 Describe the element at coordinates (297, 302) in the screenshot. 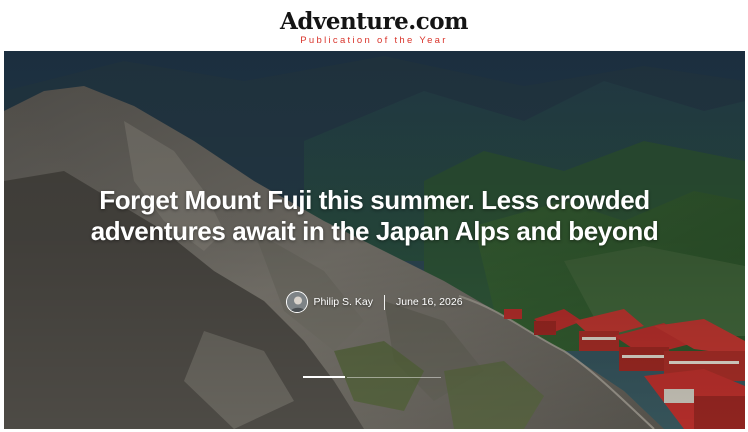

I see `author-avatar` at that location.